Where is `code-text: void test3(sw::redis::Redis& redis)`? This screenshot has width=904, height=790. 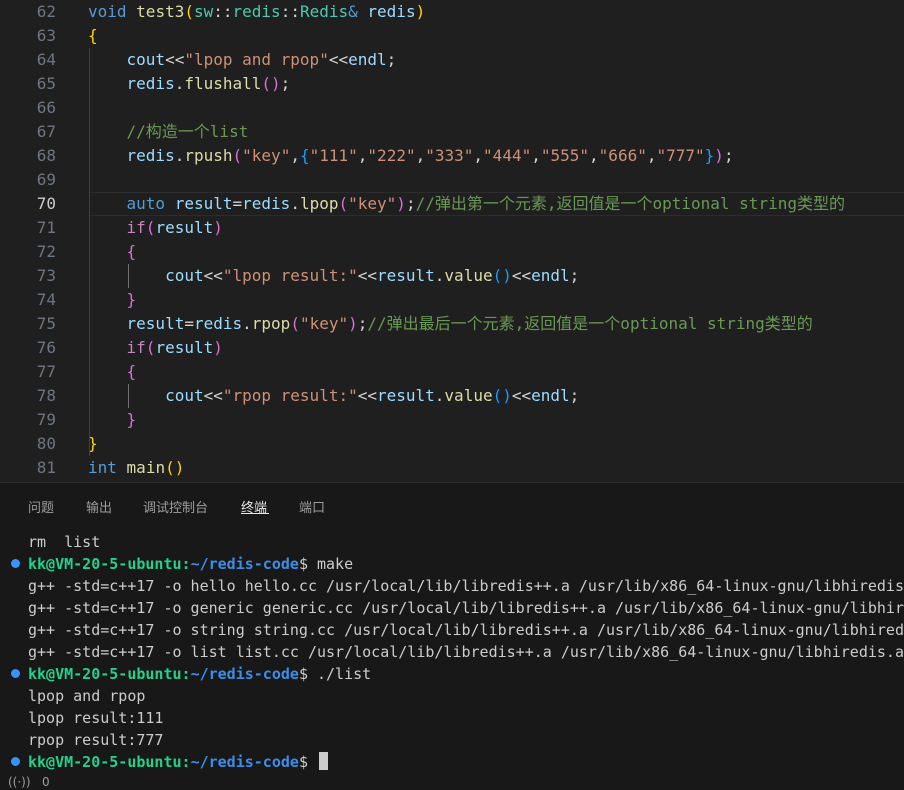 code-text: void test3(sw::redis::Redis& redis) is located at coordinates (256, 12).